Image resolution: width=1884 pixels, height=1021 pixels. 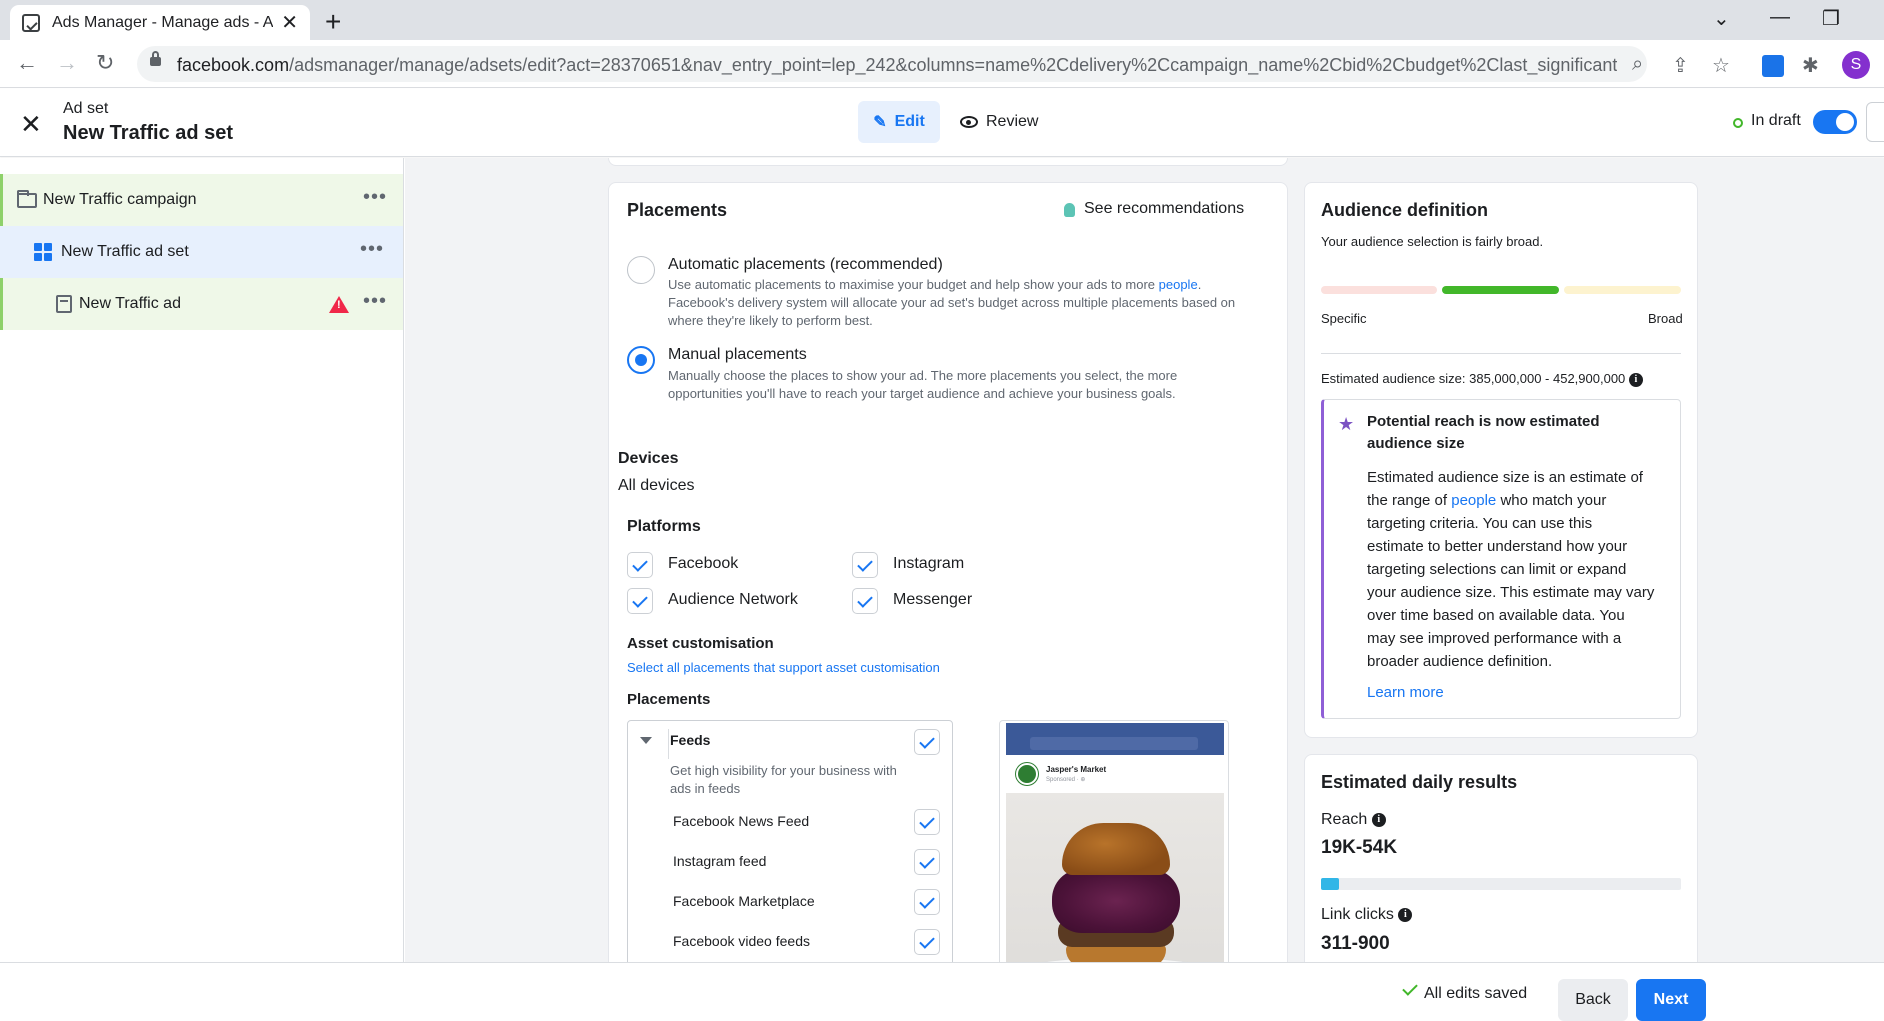 What do you see at coordinates (1416, 443) in the screenshot?
I see `notice-title-line2: audience size` at bounding box center [1416, 443].